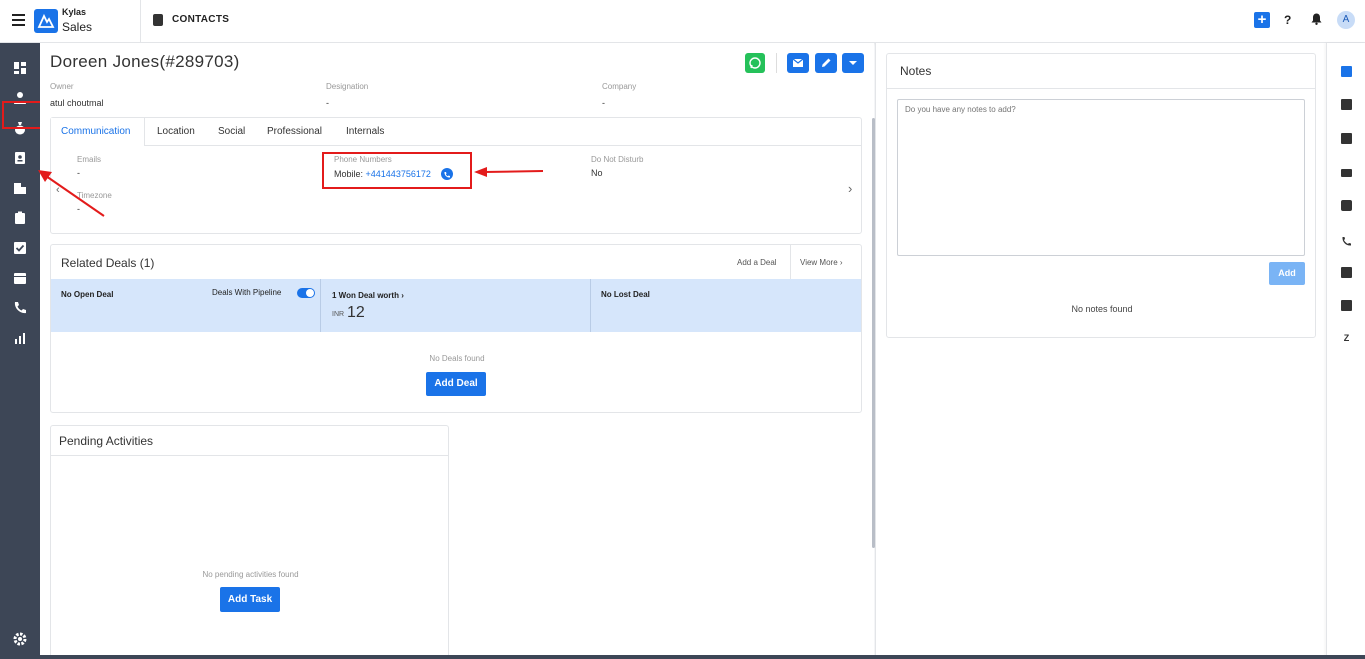 The image size is (1365, 659). What do you see at coordinates (1346, 173) in the screenshot?
I see `email-rail-icon` at bounding box center [1346, 173].